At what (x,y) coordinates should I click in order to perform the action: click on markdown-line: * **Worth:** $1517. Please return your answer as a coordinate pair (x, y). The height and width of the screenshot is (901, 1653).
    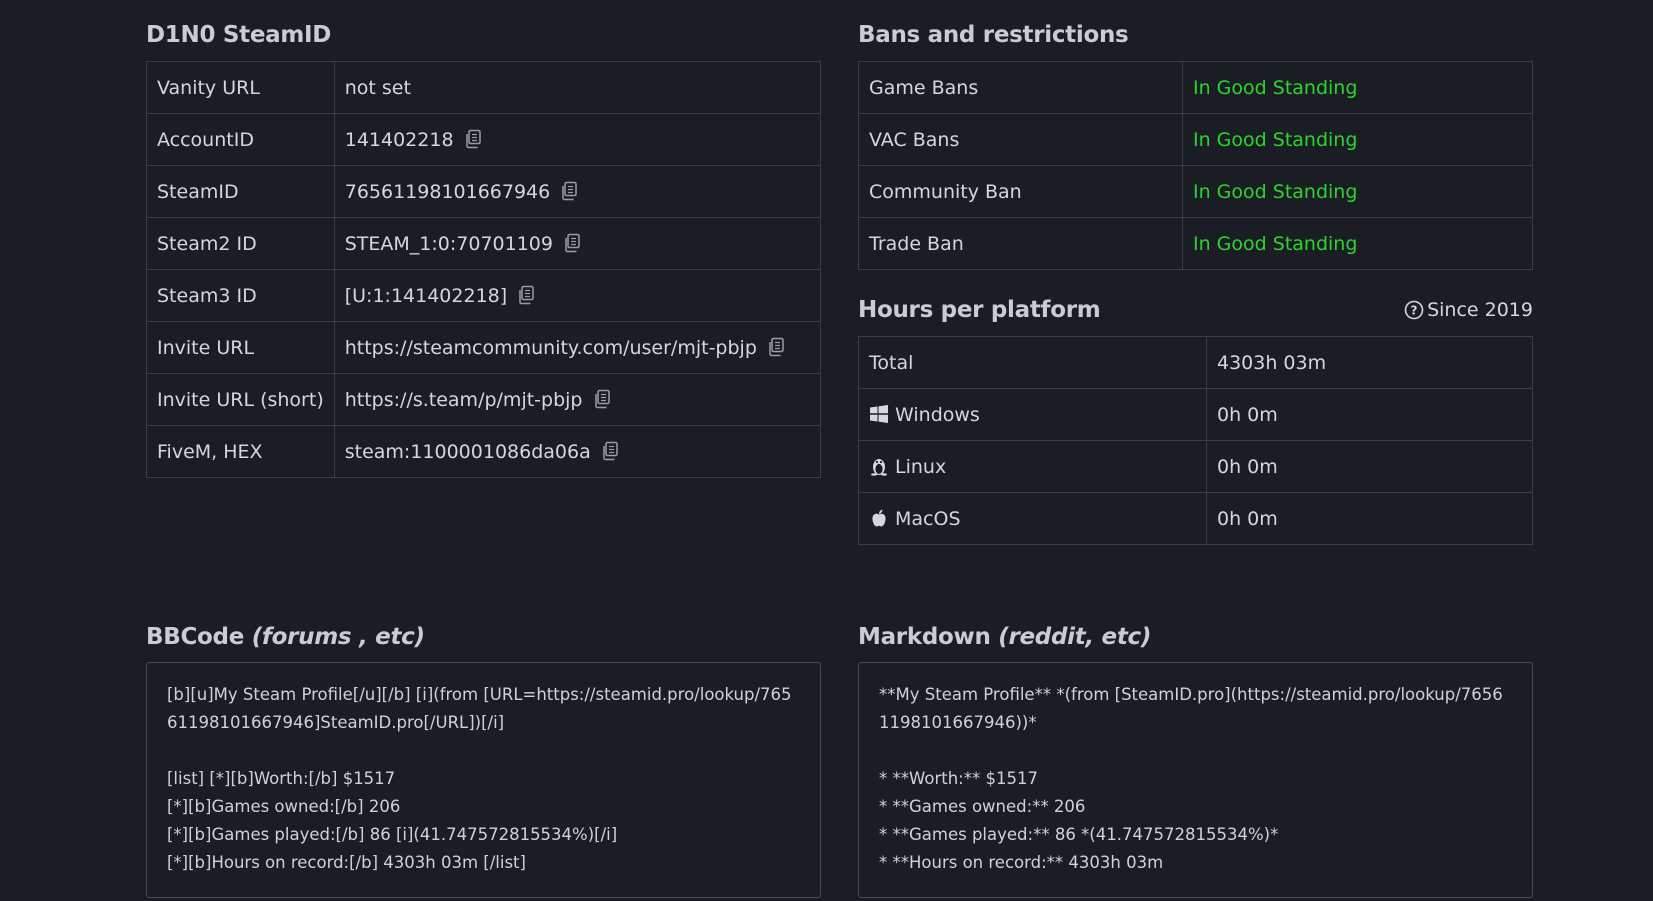
    Looking at the image, I should click on (958, 778).